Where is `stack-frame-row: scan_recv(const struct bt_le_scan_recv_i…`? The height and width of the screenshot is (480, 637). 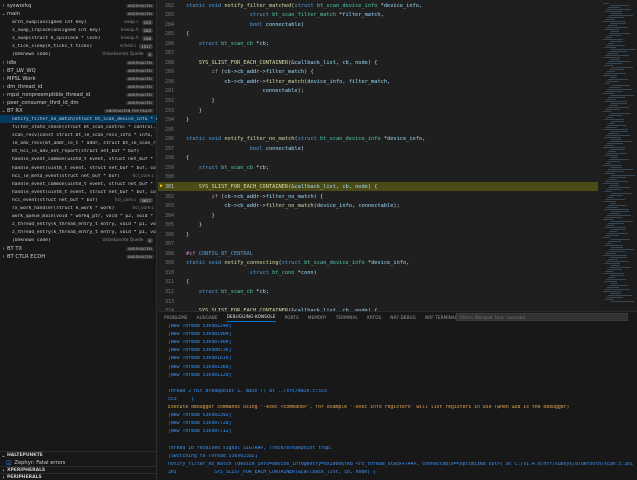 stack-frame-row: scan_recv(const struct bt_le_scan_recv_i… is located at coordinates (78, 136).